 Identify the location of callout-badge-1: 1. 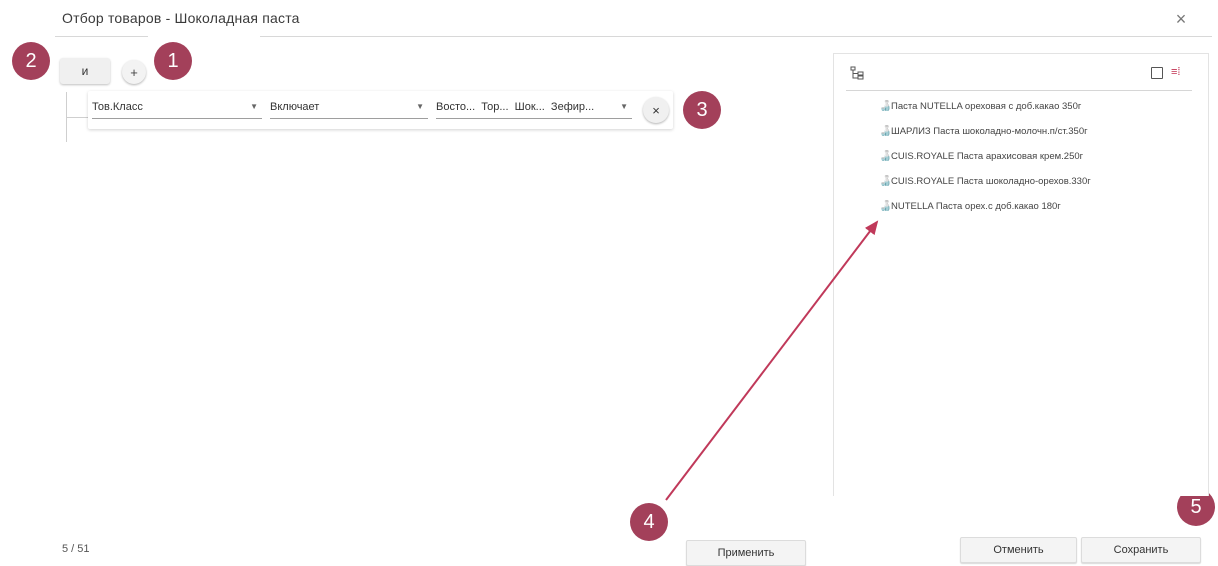
(173, 61).